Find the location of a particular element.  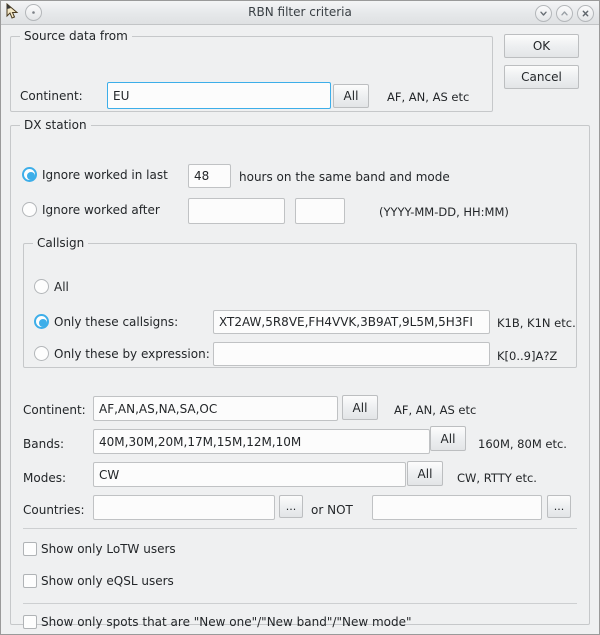

radio-only-these-by-expression is located at coordinates (41, 353).